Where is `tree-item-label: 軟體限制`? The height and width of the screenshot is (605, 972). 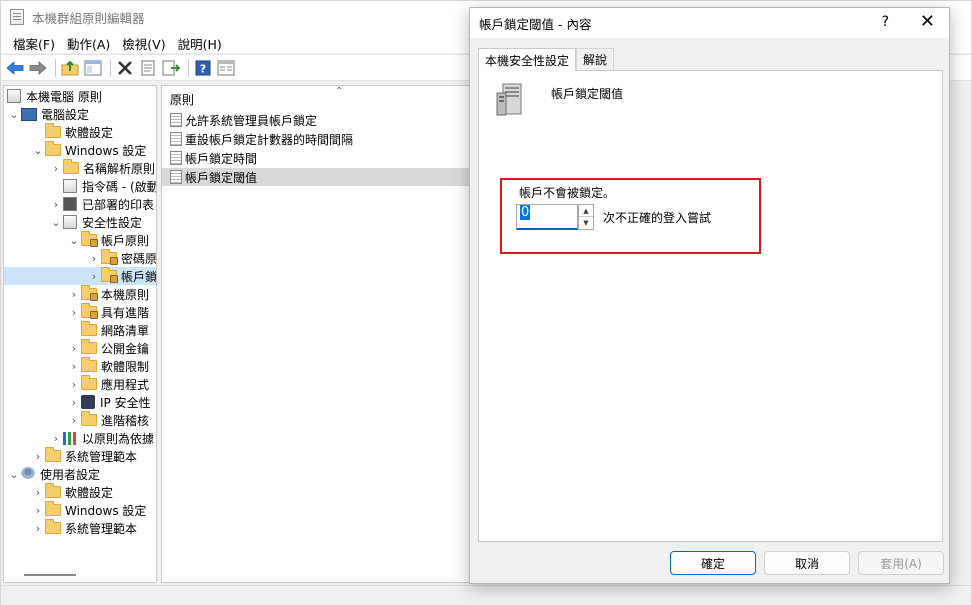
tree-item-label: 軟體限制 is located at coordinates (125, 366).